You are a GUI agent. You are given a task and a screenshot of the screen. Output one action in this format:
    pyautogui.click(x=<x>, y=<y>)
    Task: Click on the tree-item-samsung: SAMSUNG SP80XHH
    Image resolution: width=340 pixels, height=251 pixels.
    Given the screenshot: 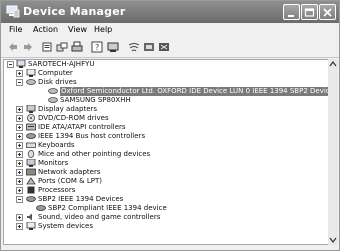 What is the action you would take?
    pyautogui.click(x=166, y=100)
    